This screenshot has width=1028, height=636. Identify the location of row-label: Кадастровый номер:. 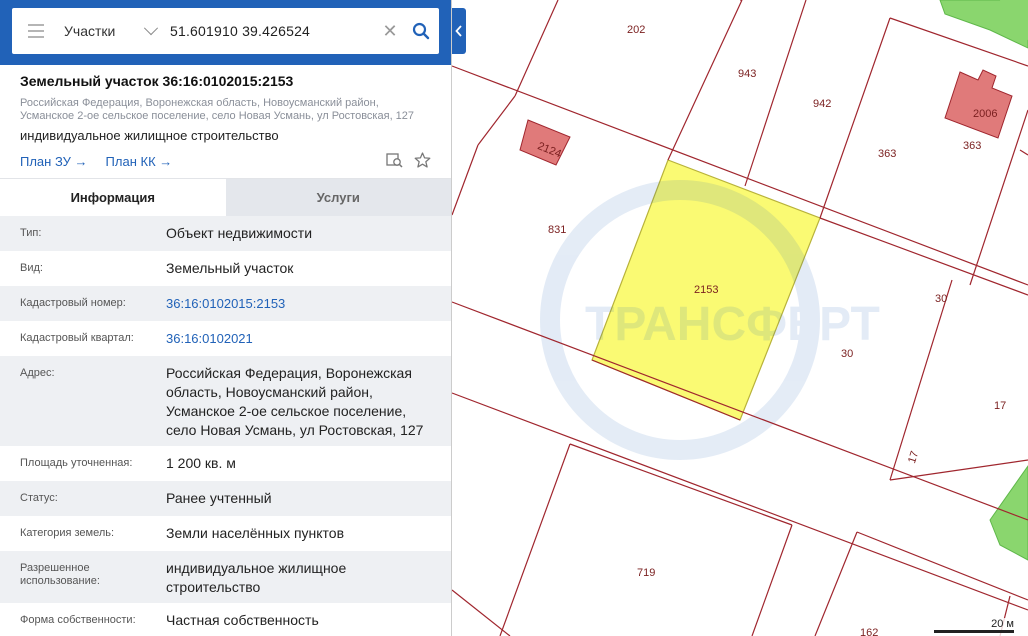
(73, 303).